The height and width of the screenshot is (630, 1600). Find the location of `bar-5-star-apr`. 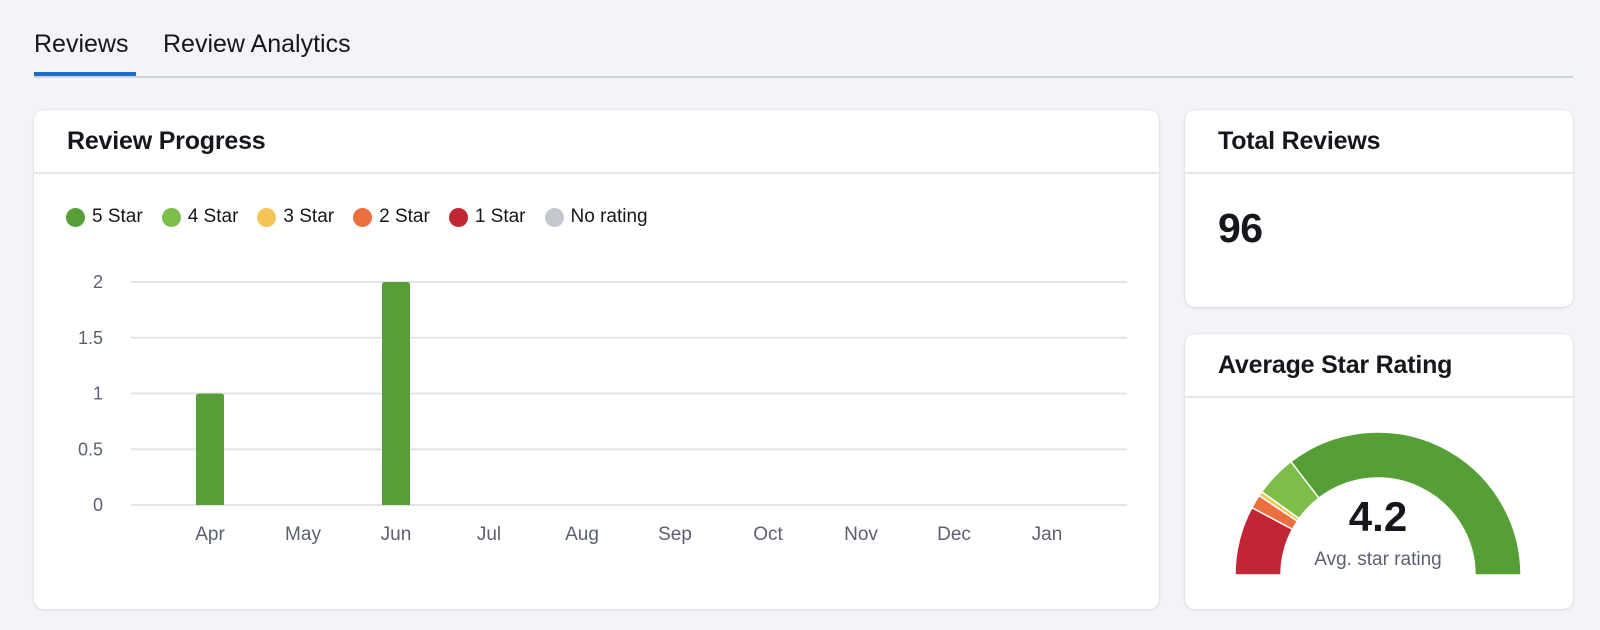

bar-5-star-apr is located at coordinates (210, 449).